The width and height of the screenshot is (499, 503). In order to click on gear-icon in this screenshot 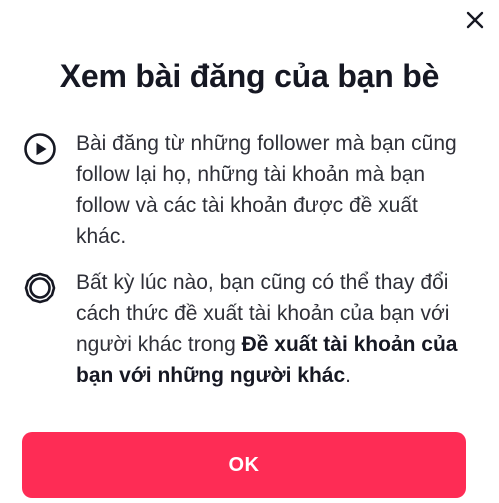, I will do `click(40, 288)`.